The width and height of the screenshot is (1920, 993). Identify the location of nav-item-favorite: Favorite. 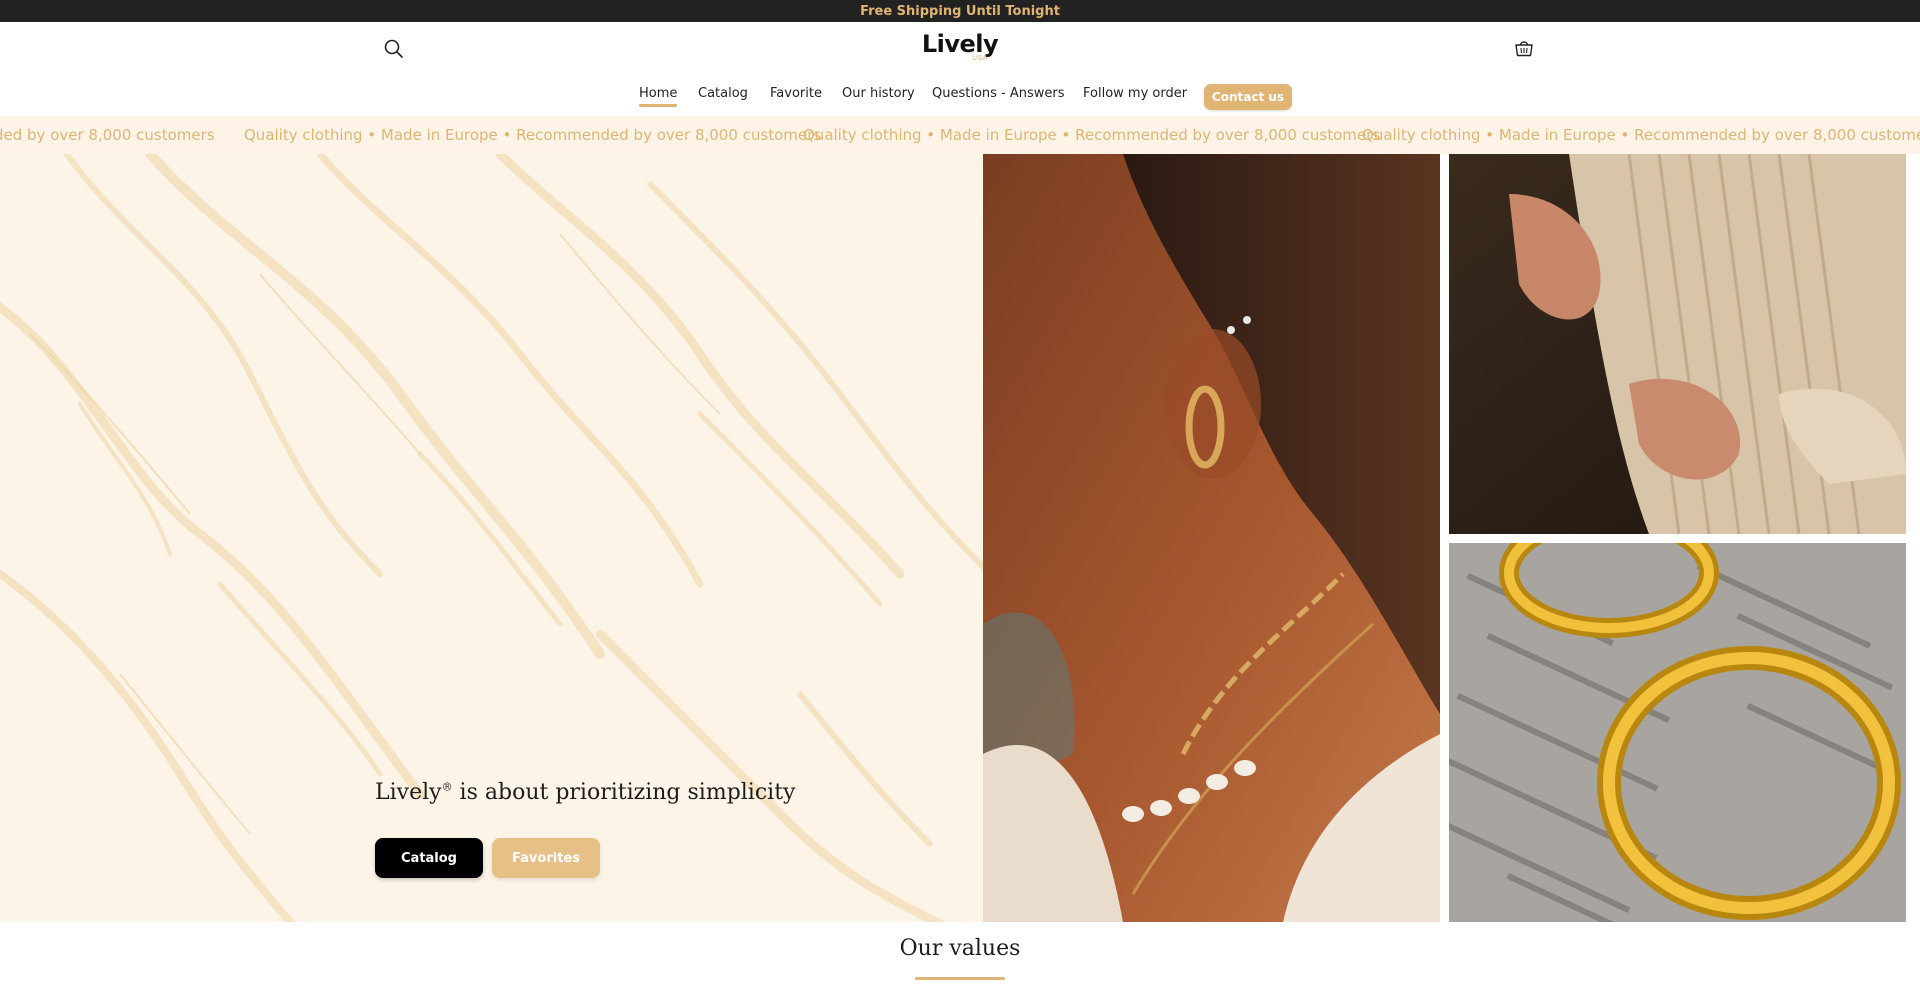
(796, 93).